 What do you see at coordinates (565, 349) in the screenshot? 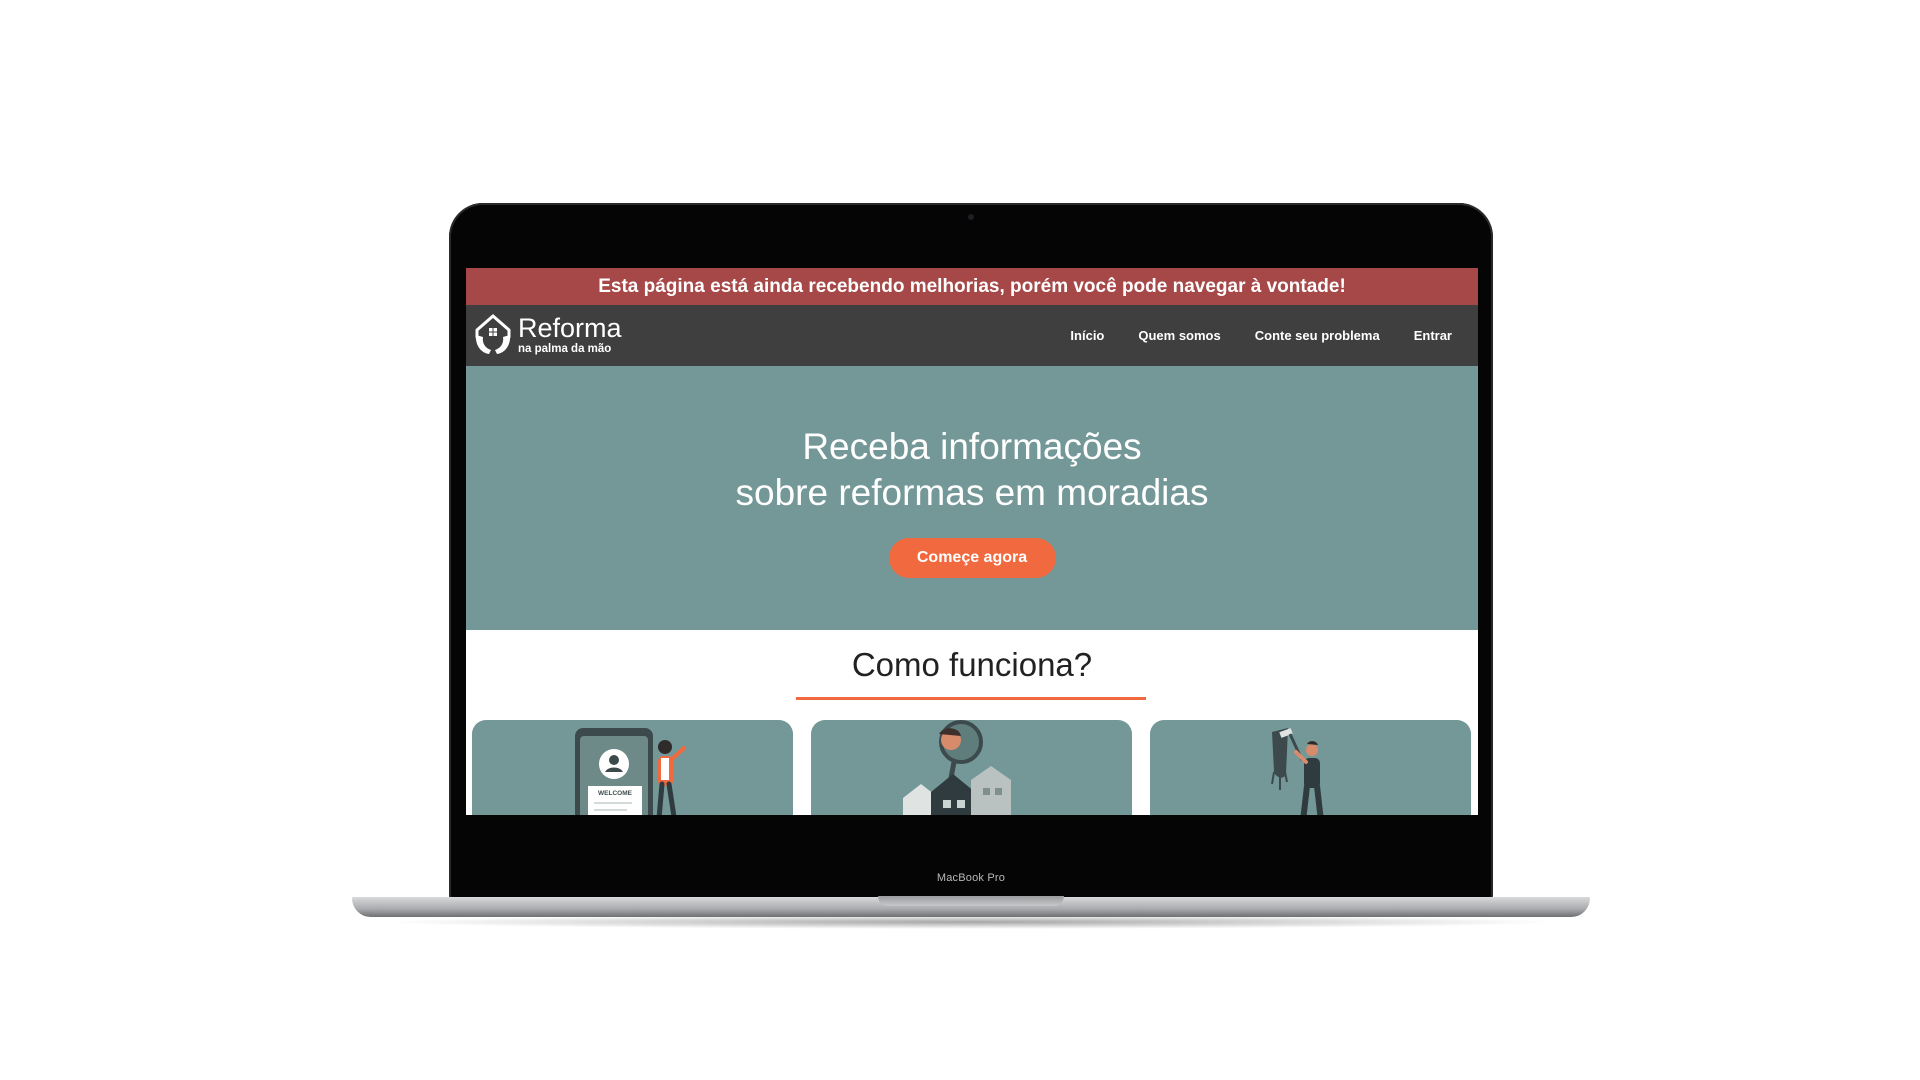
I see `brand-tagline: na palma da mão` at bounding box center [565, 349].